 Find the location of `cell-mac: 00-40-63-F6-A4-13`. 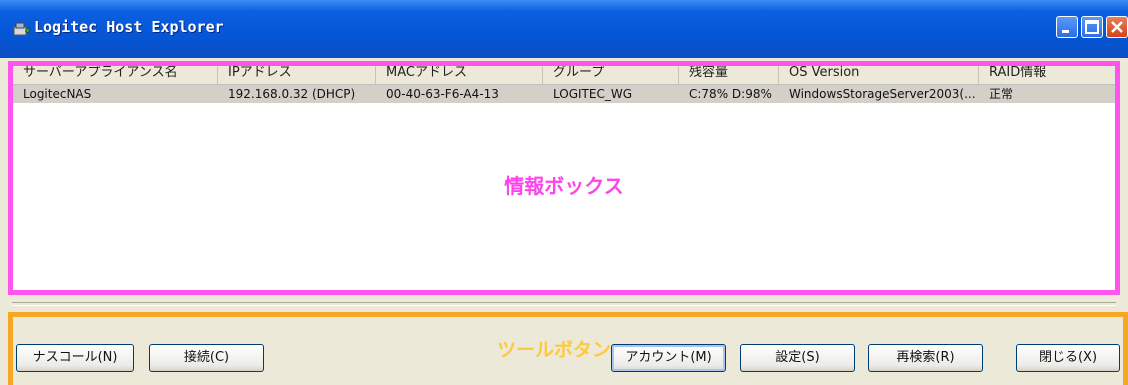

cell-mac: 00-40-63-F6-A4-13 is located at coordinates (442, 94).